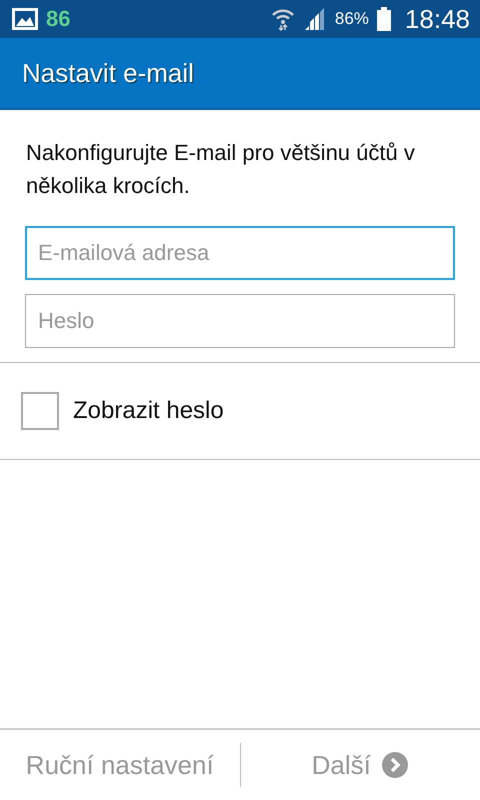 The height and width of the screenshot is (800, 480). Describe the element at coordinates (58, 19) in the screenshot. I see `notification-count: 86` at that location.